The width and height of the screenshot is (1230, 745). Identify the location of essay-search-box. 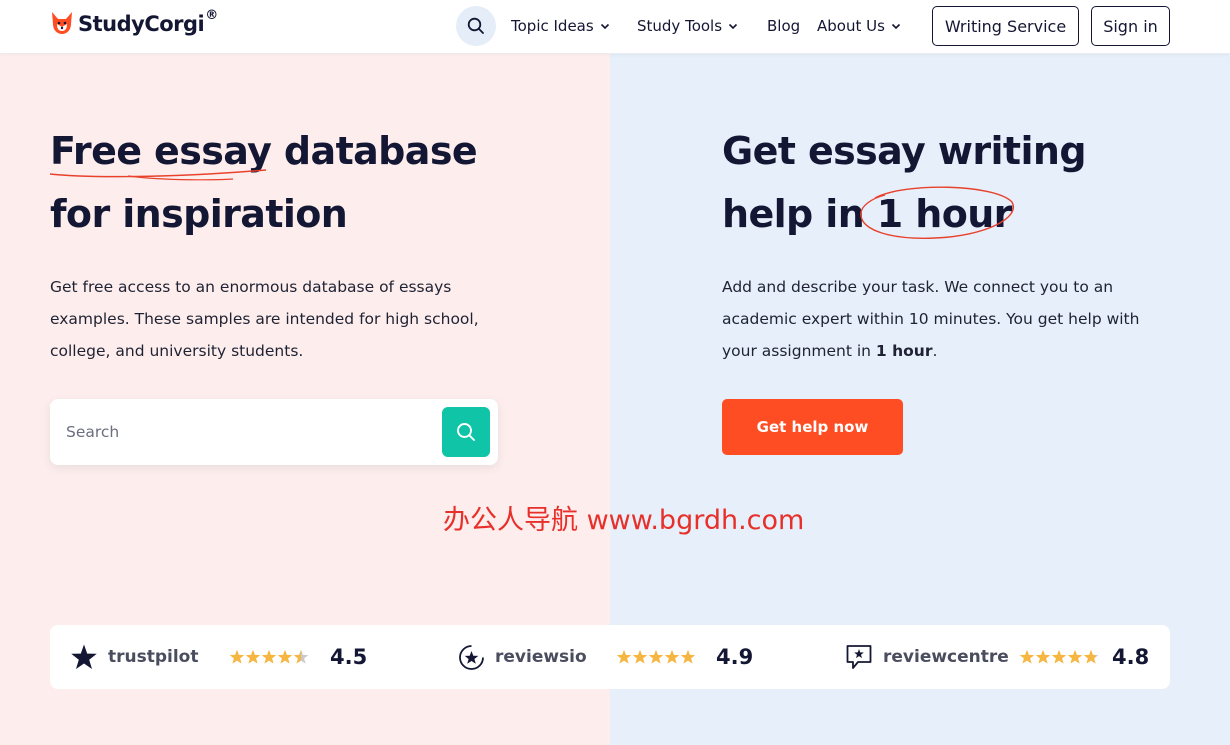
(274, 432).